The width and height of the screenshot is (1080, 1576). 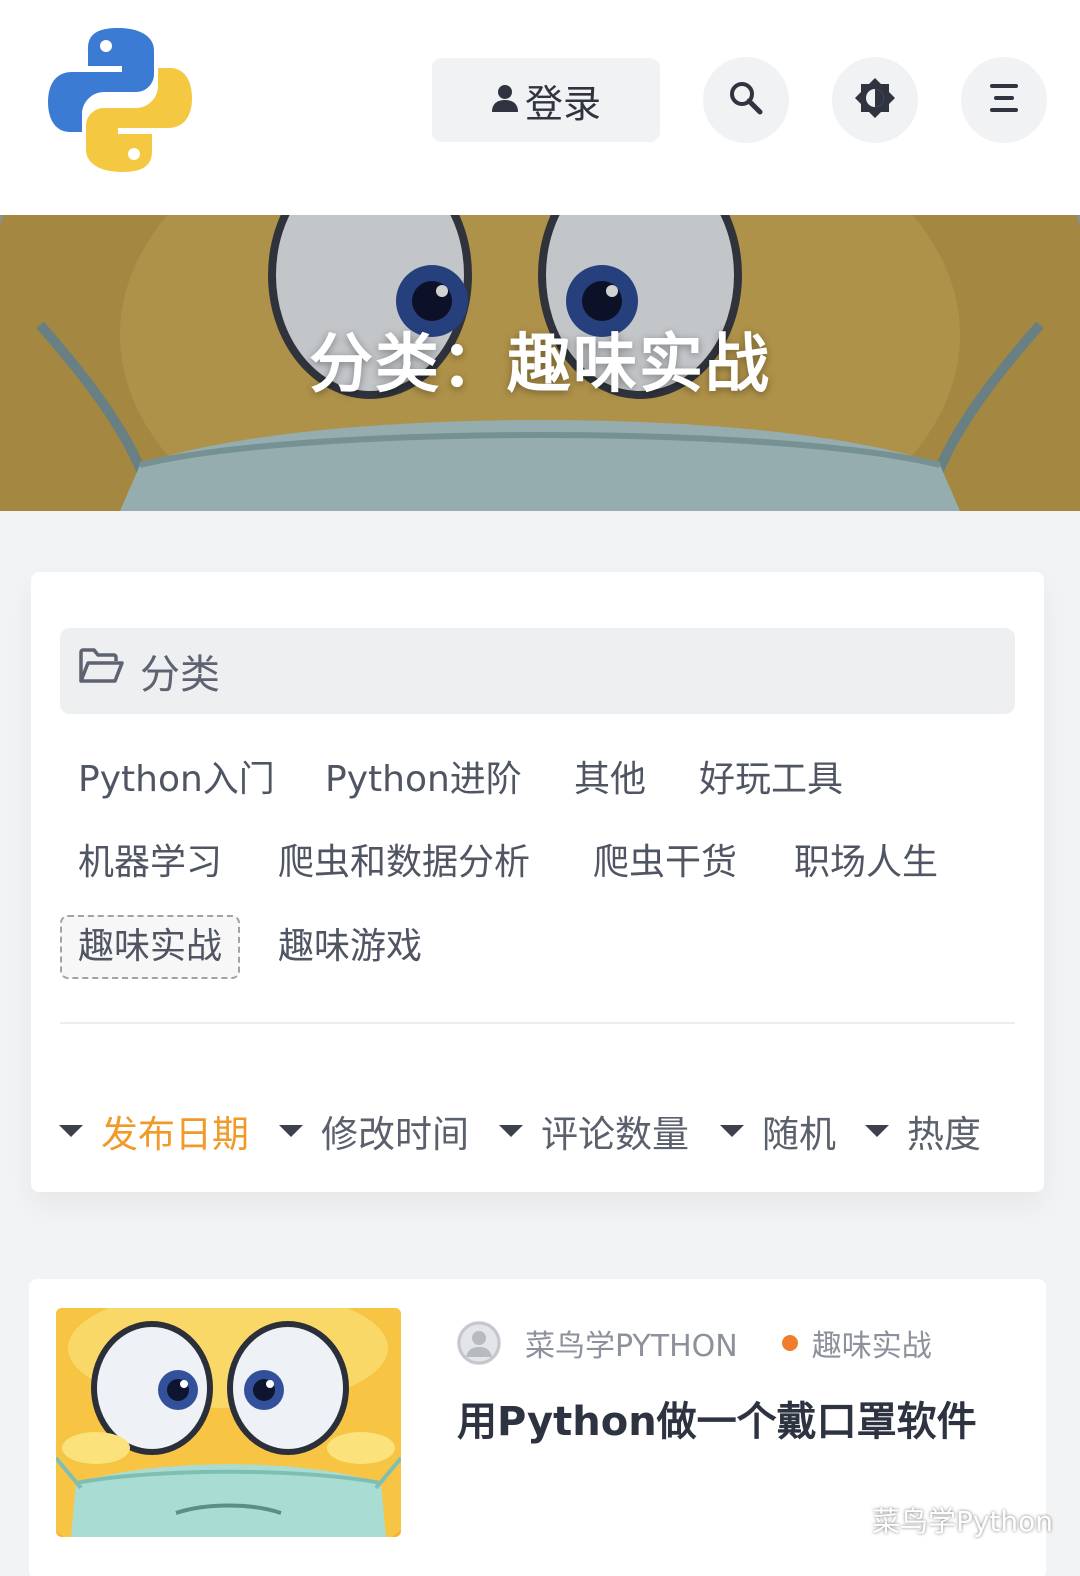 I want to click on search-button, so click(x=746, y=100).